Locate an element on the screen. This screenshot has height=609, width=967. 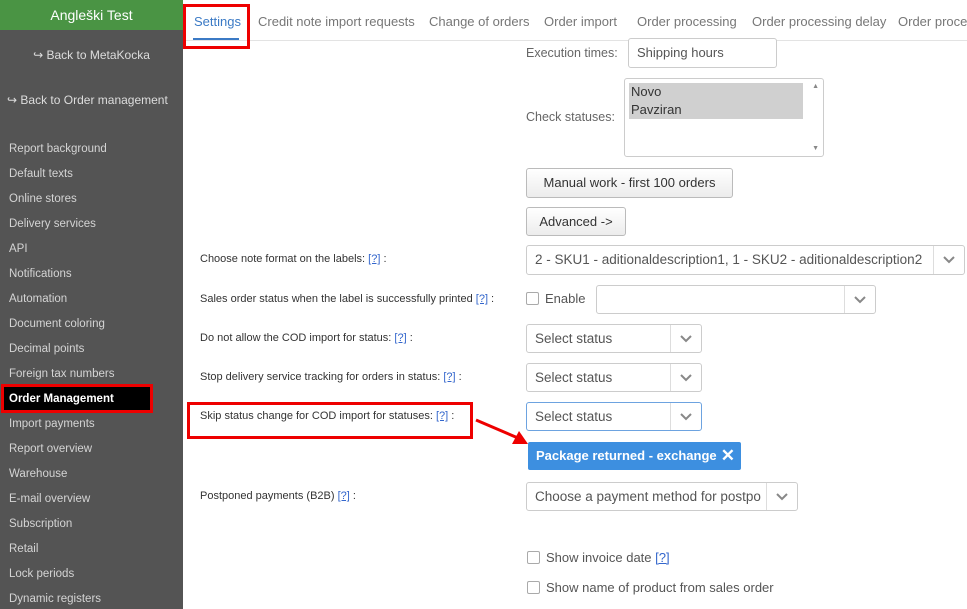
sidebar-item-foreign-tax-numbers: Foreign tax numbers is located at coordinates (61, 374).